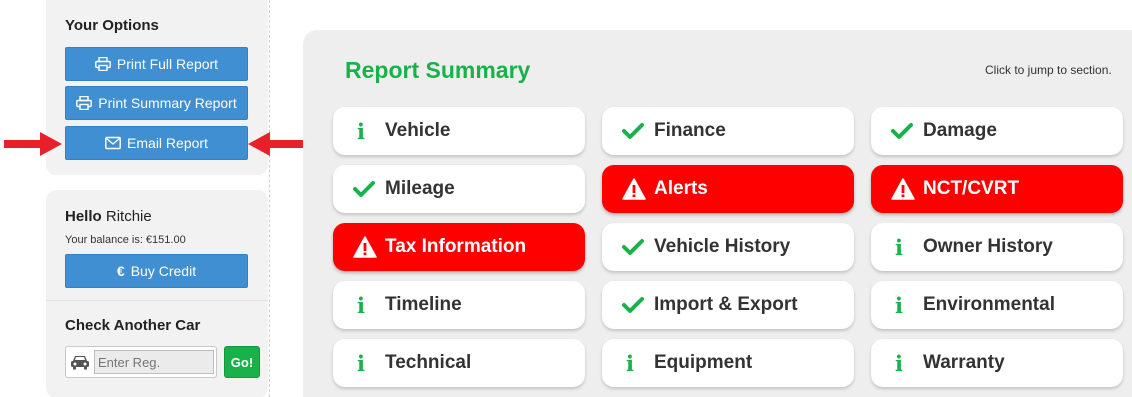 The width and height of the screenshot is (1132, 397). I want to click on section-divider, so click(157, 300).